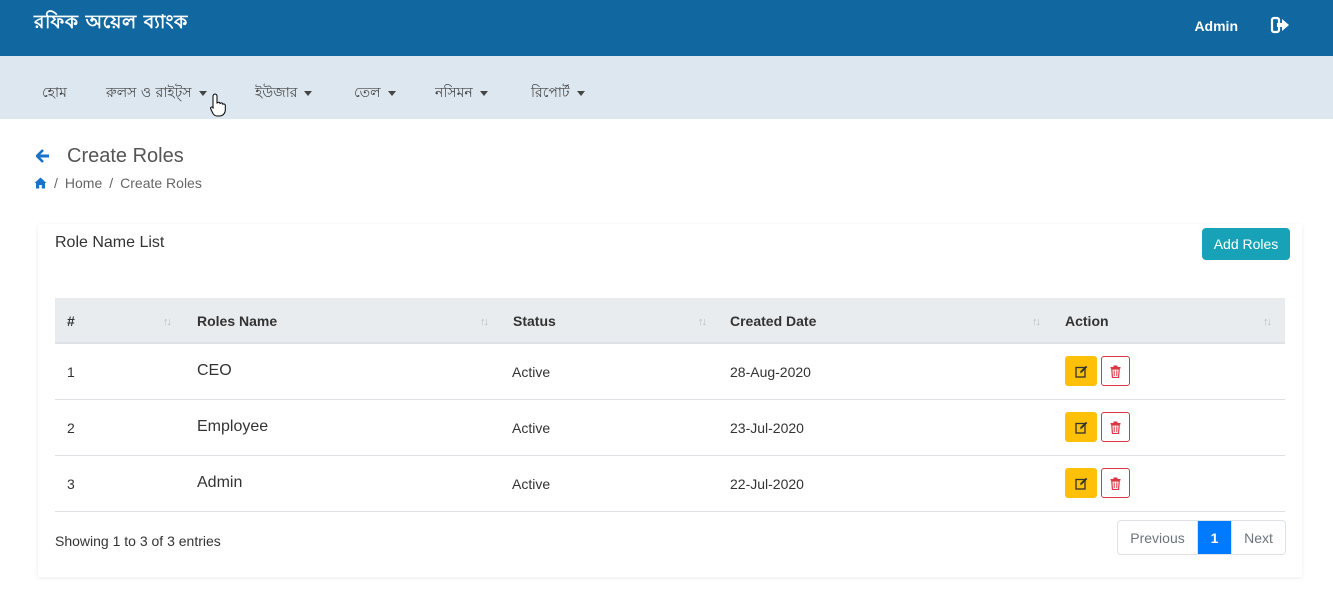 This screenshot has height=599, width=1333. What do you see at coordinates (71, 428) in the screenshot?
I see `cell-number: 2` at bounding box center [71, 428].